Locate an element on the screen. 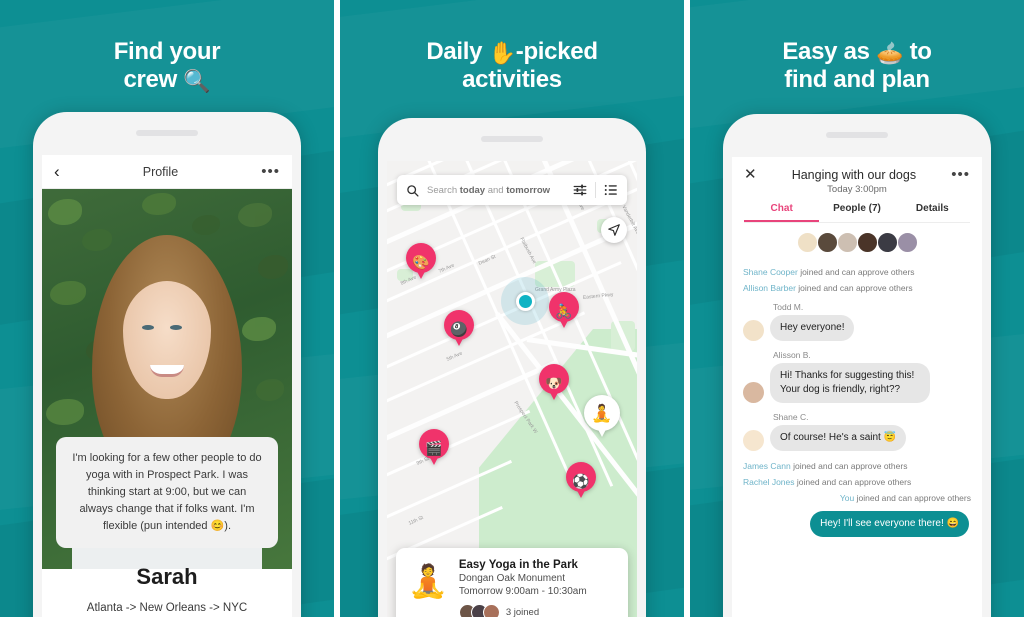  system-message-name: Shane Cooper is located at coordinates (770, 272).